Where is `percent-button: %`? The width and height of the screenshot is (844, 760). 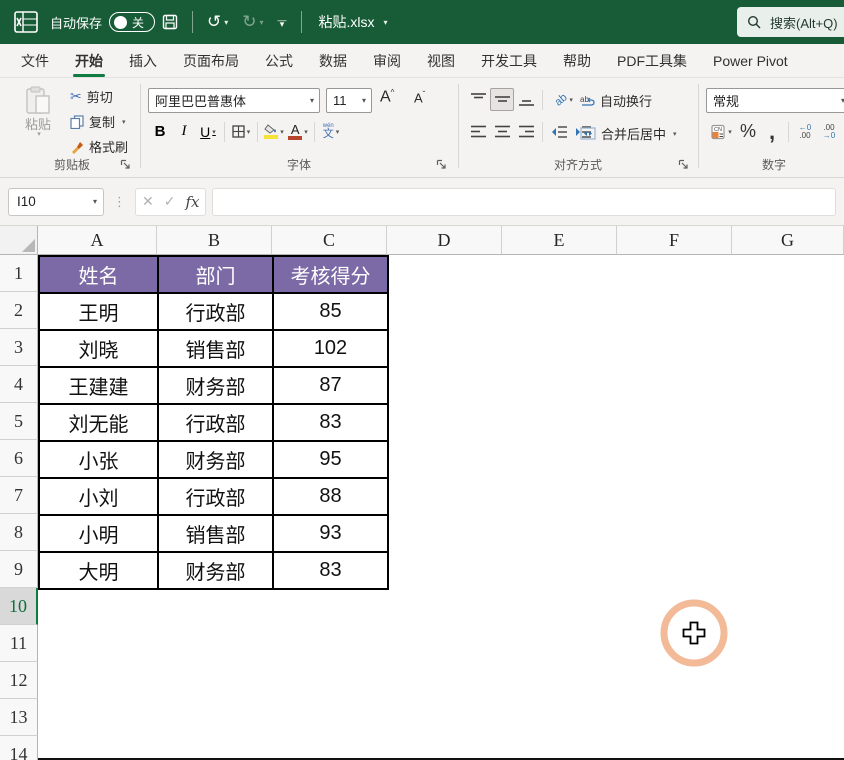
percent-button: % is located at coordinates (748, 131).